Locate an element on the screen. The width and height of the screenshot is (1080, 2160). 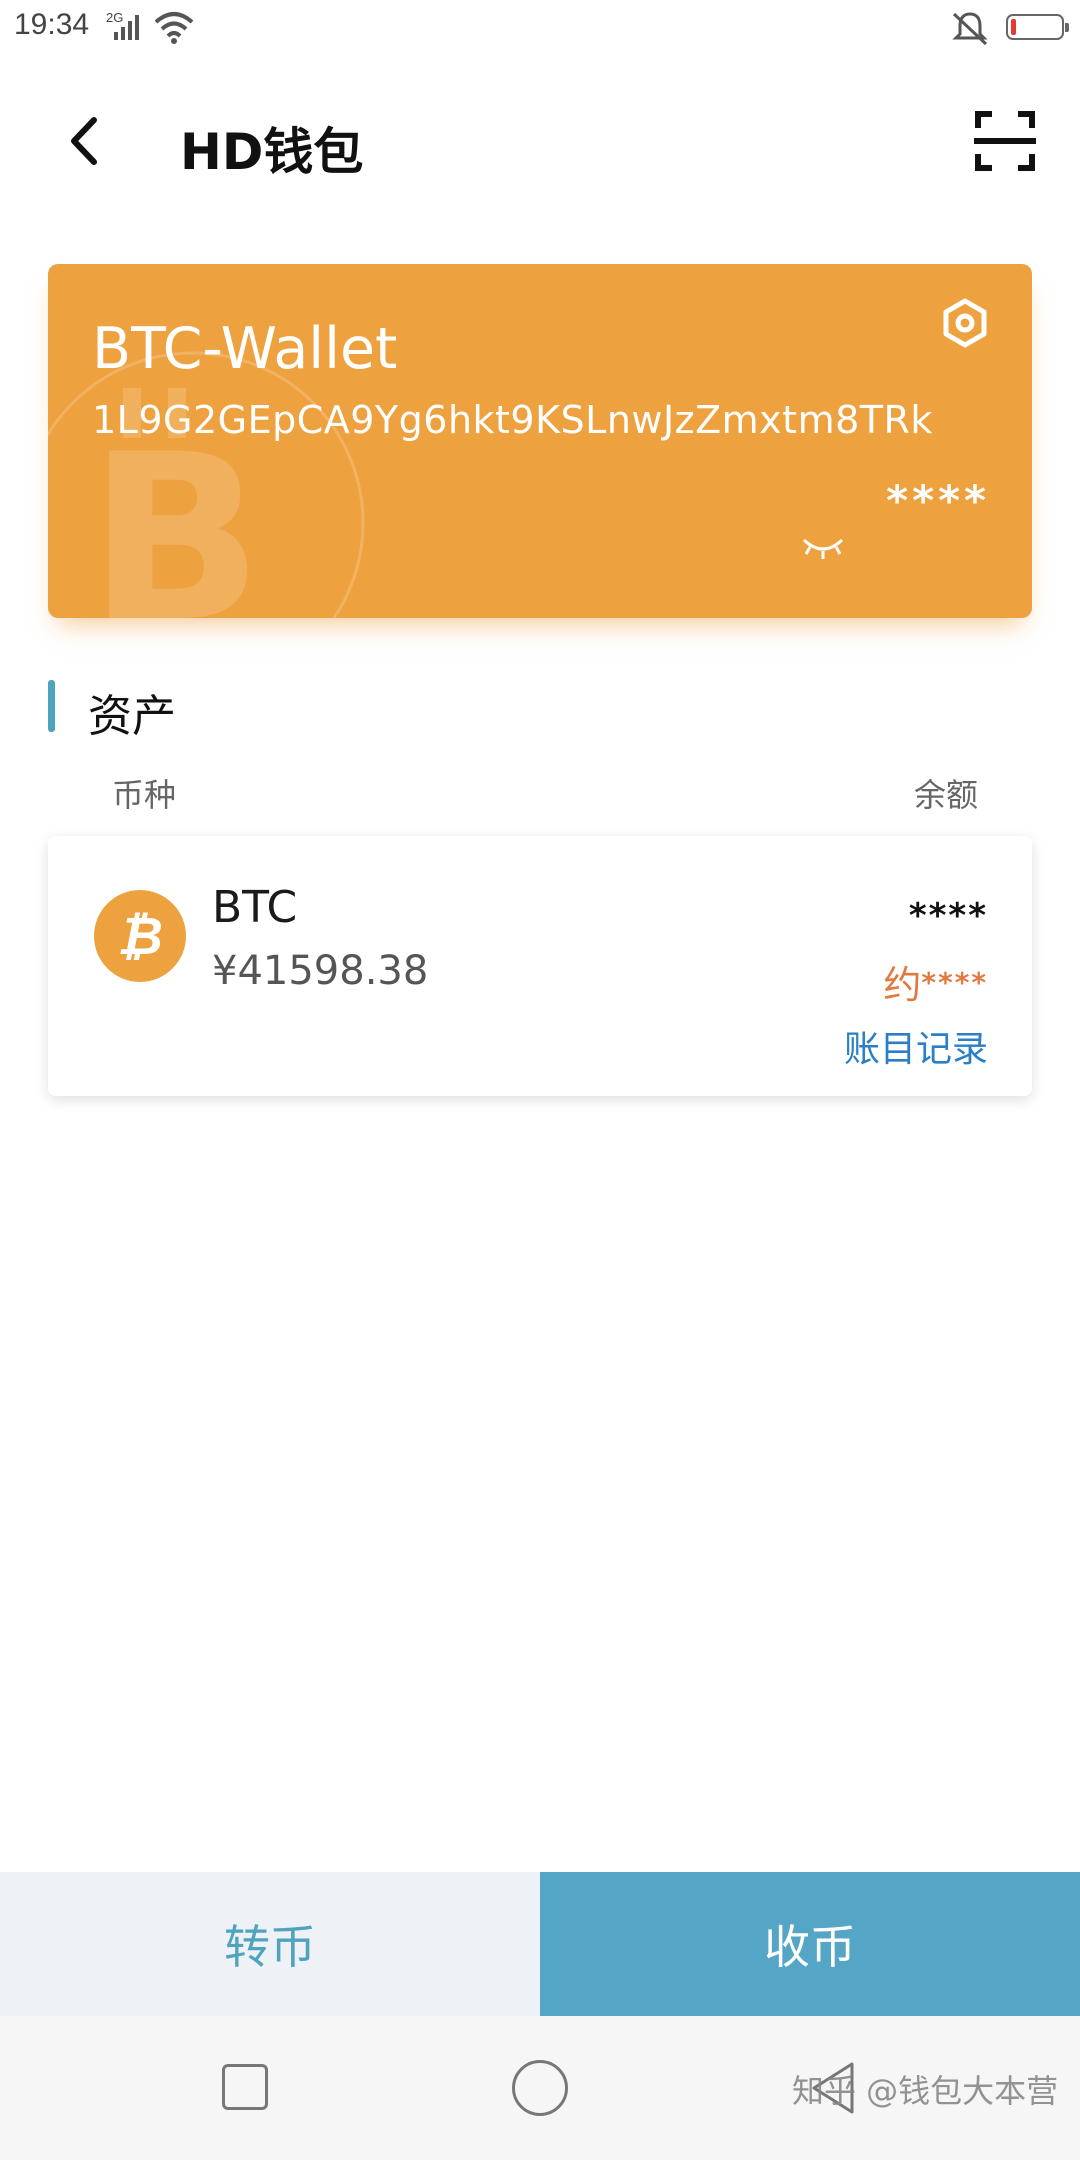
receive-button: 收币 is located at coordinates (810, 1944).